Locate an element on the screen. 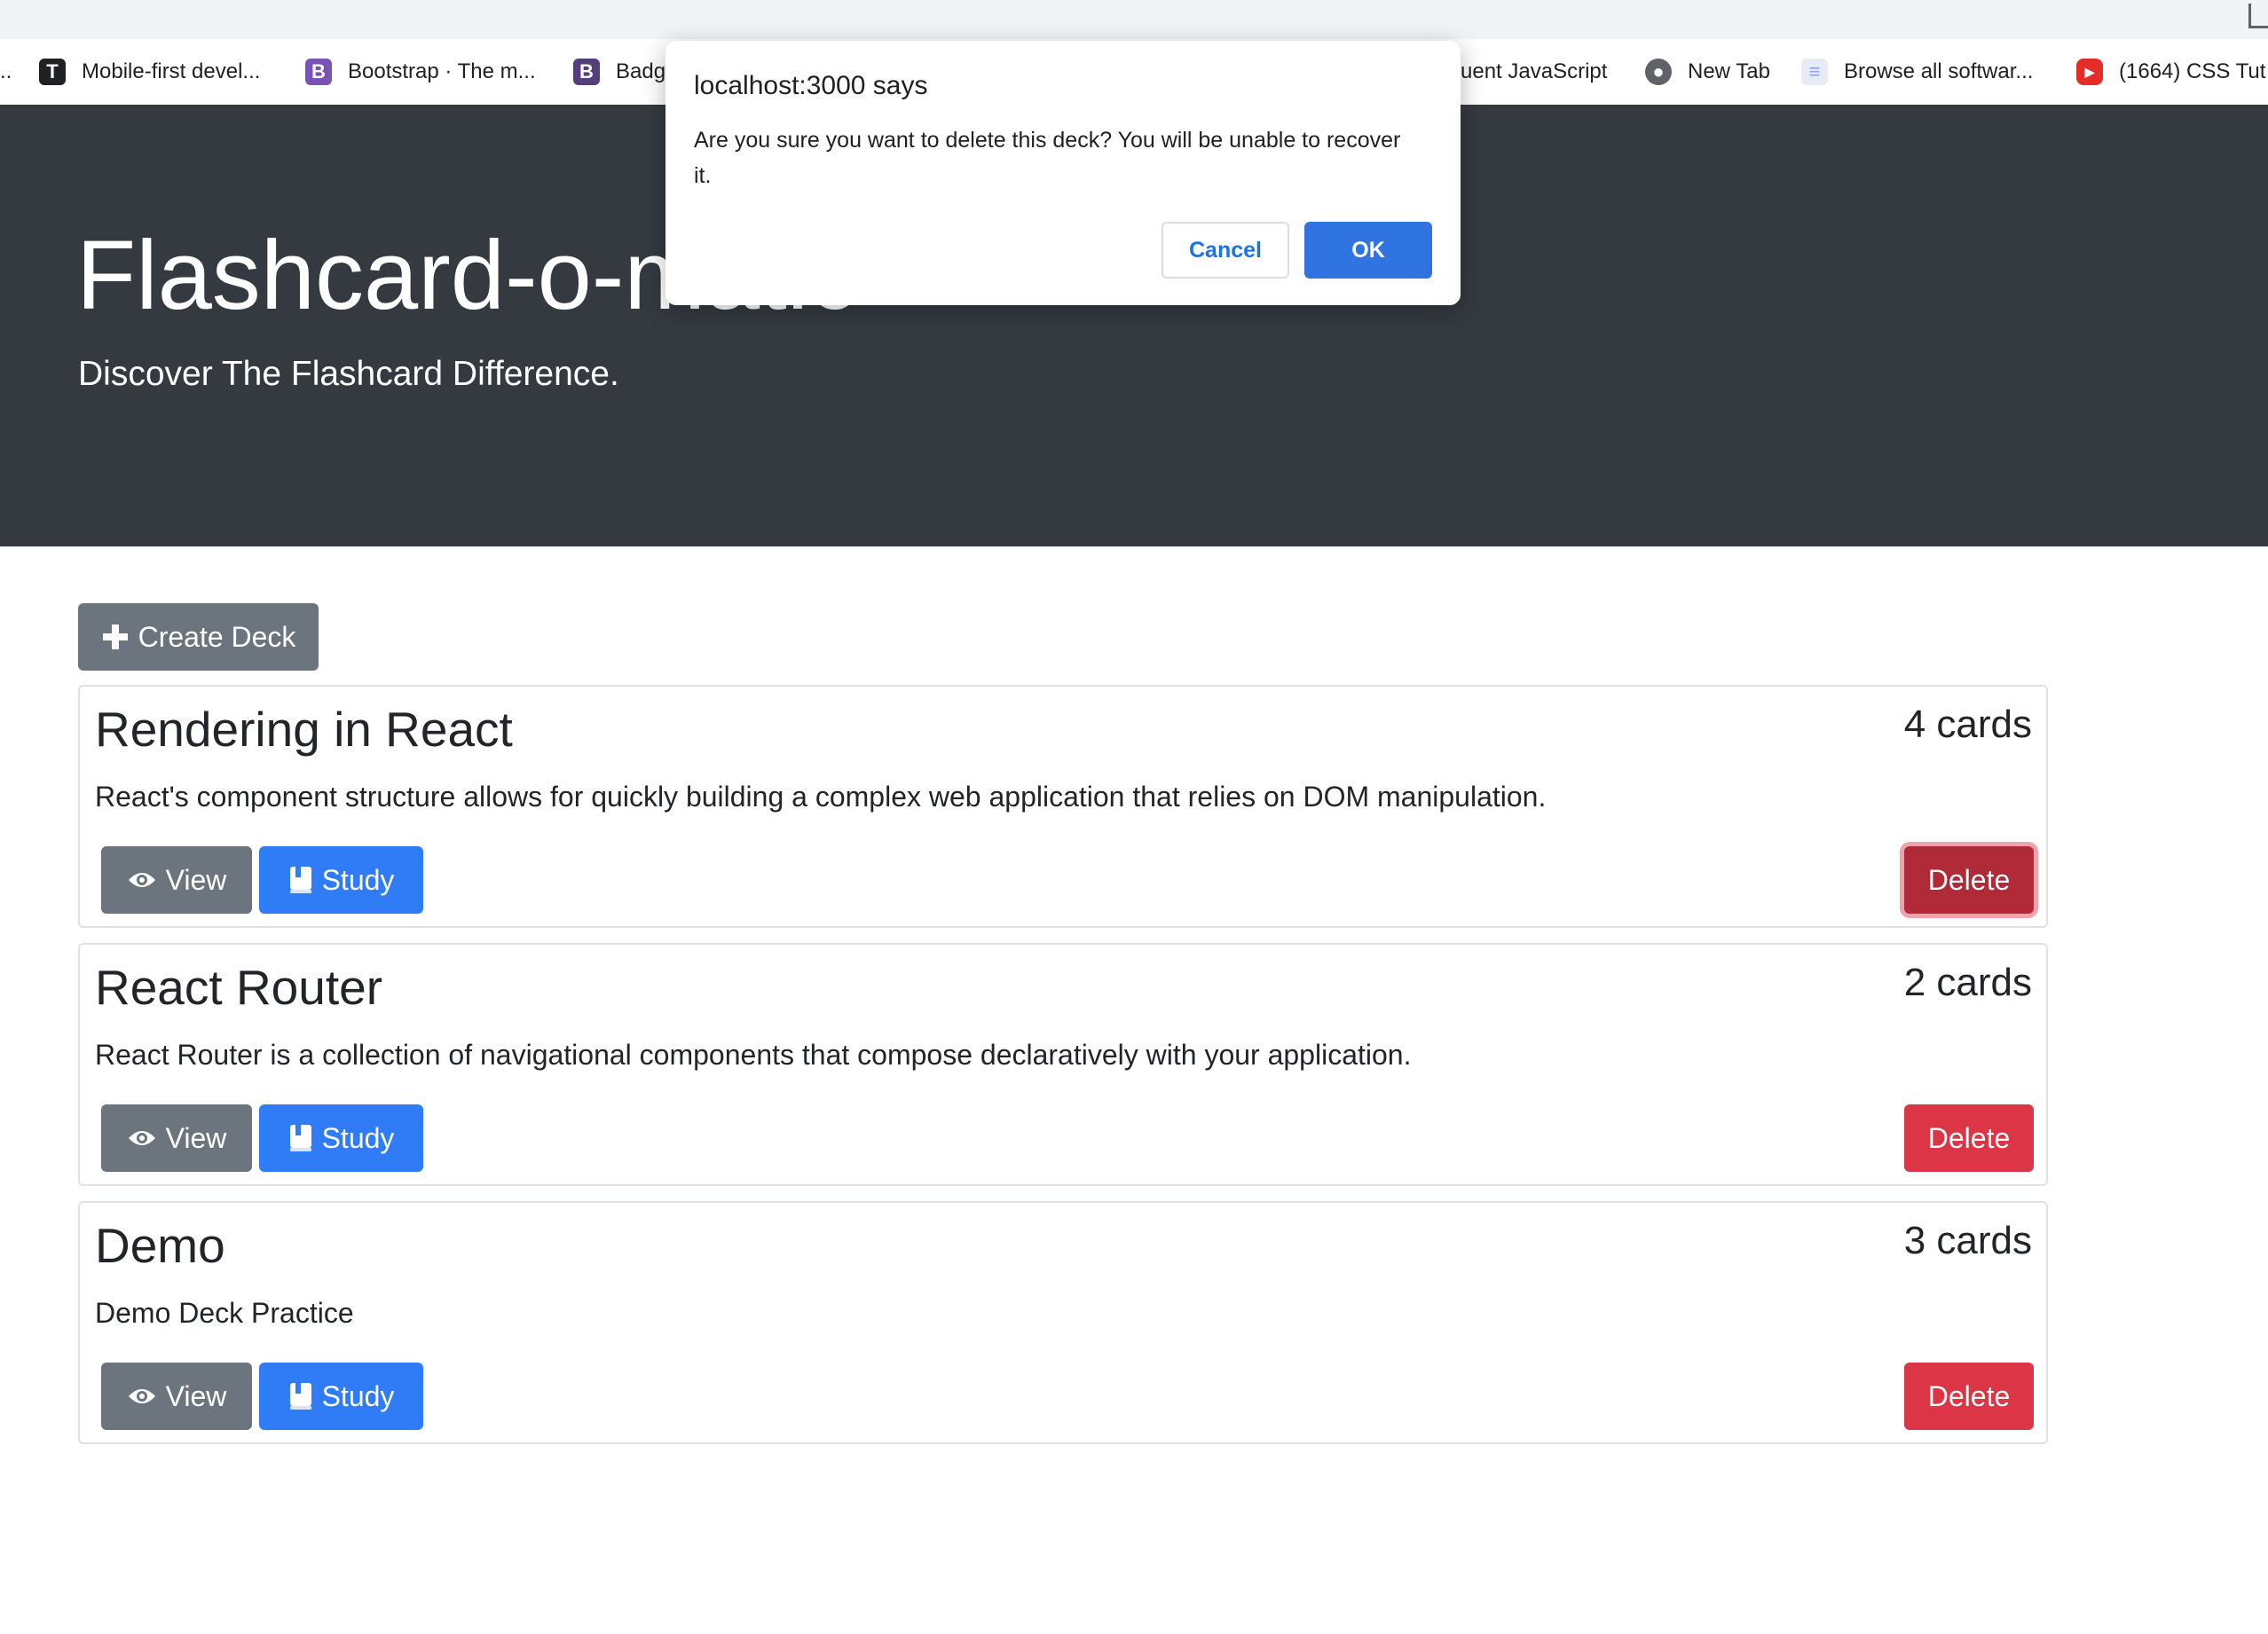 This screenshot has height=1634, width=2268. dialog-title: localhost:3000 says is located at coordinates (811, 85).